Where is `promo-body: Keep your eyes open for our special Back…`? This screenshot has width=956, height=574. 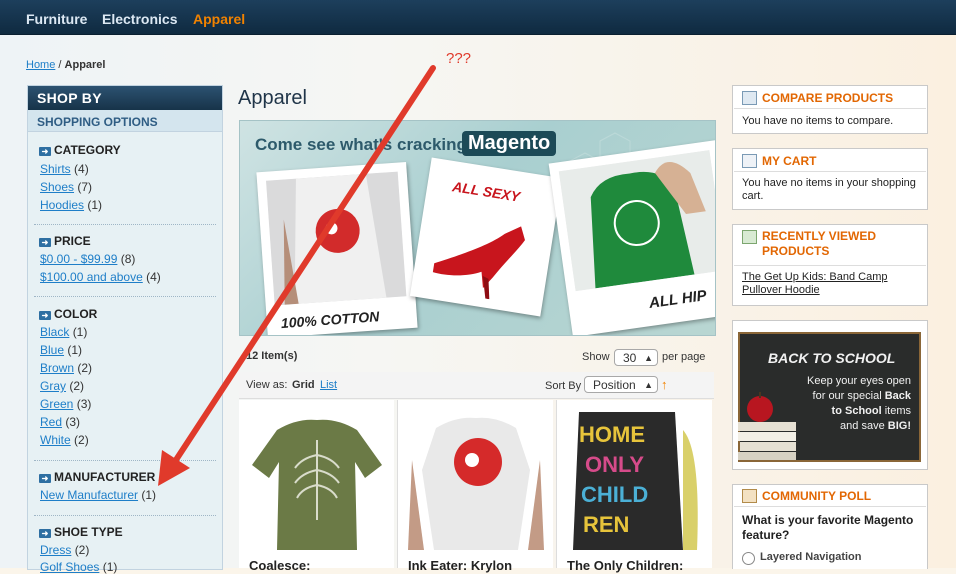 promo-body: Keep your eyes open for our special Back… is located at coordinates (859, 403).